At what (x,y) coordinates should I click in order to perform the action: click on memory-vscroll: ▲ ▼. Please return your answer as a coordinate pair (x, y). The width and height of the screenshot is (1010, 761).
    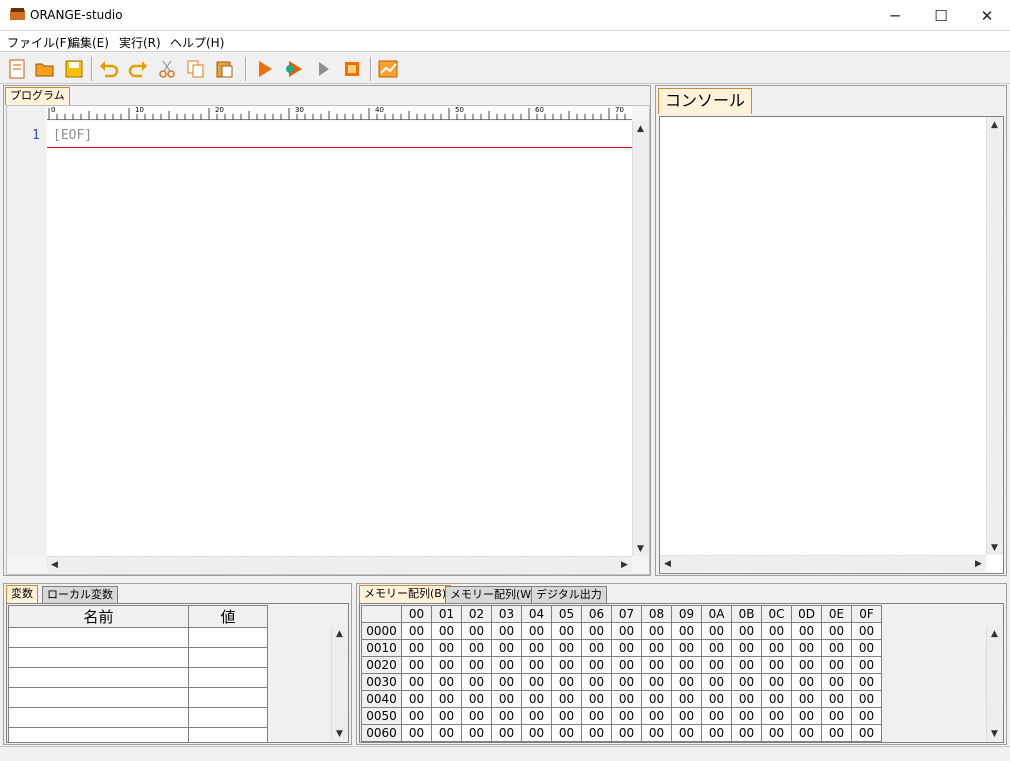
    Looking at the image, I should click on (994, 683).